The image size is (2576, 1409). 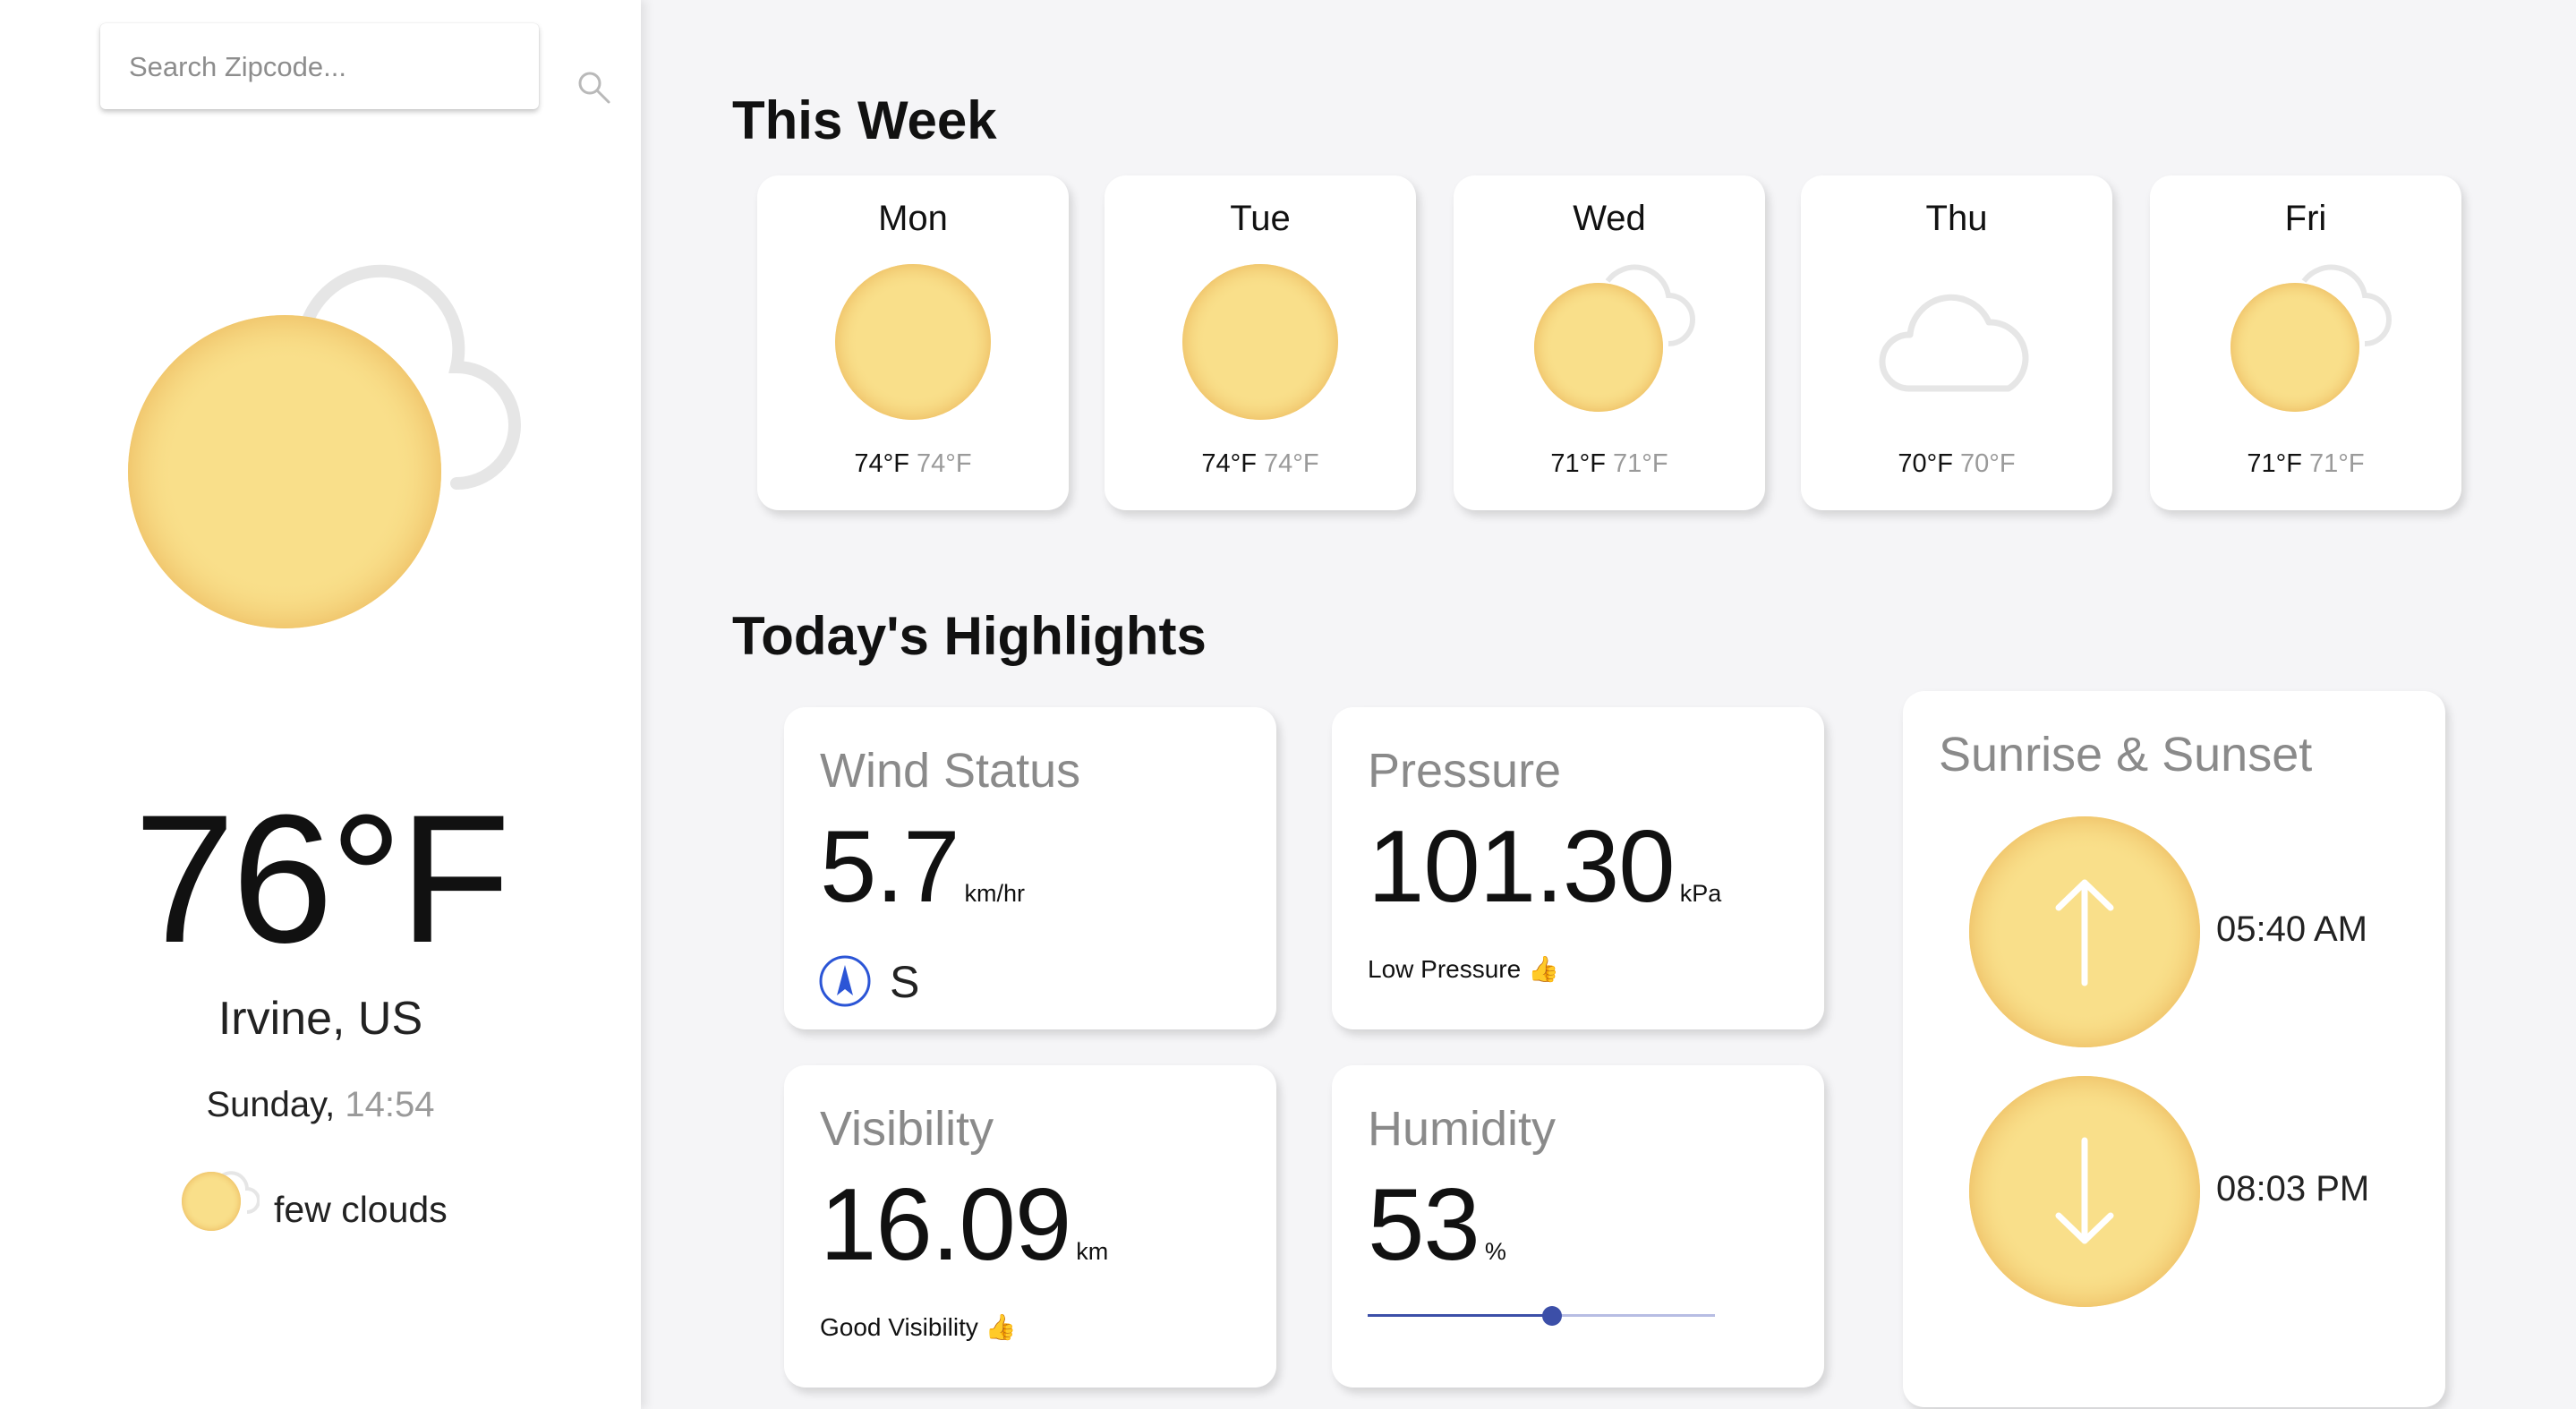 I want to click on sunset-time: 08:03 PM, so click(x=2293, y=1189).